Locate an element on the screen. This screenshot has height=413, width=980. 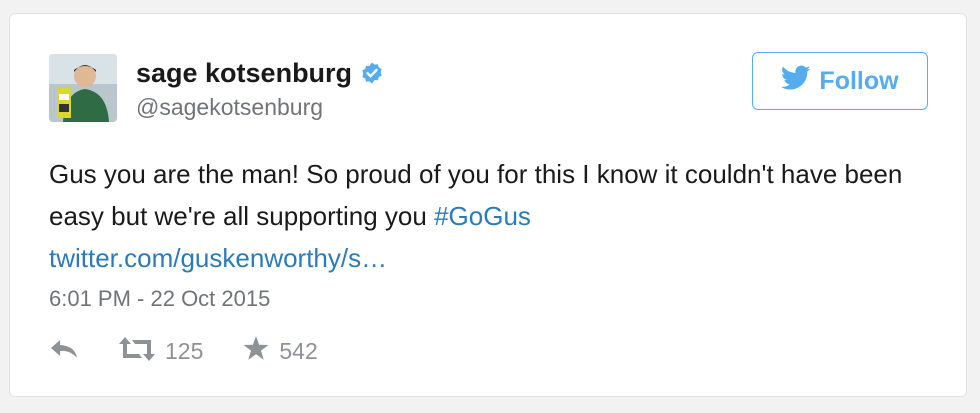
favorite-button: 542 is located at coordinates (280, 351).